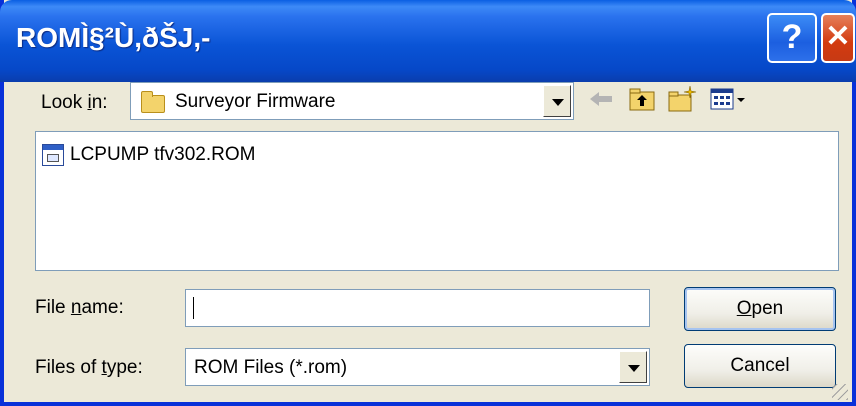 This screenshot has width=856, height=406. What do you see at coordinates (642, 99) in the screenshot?
I see `up-one-level-icon` at bounding box center [642, 99].